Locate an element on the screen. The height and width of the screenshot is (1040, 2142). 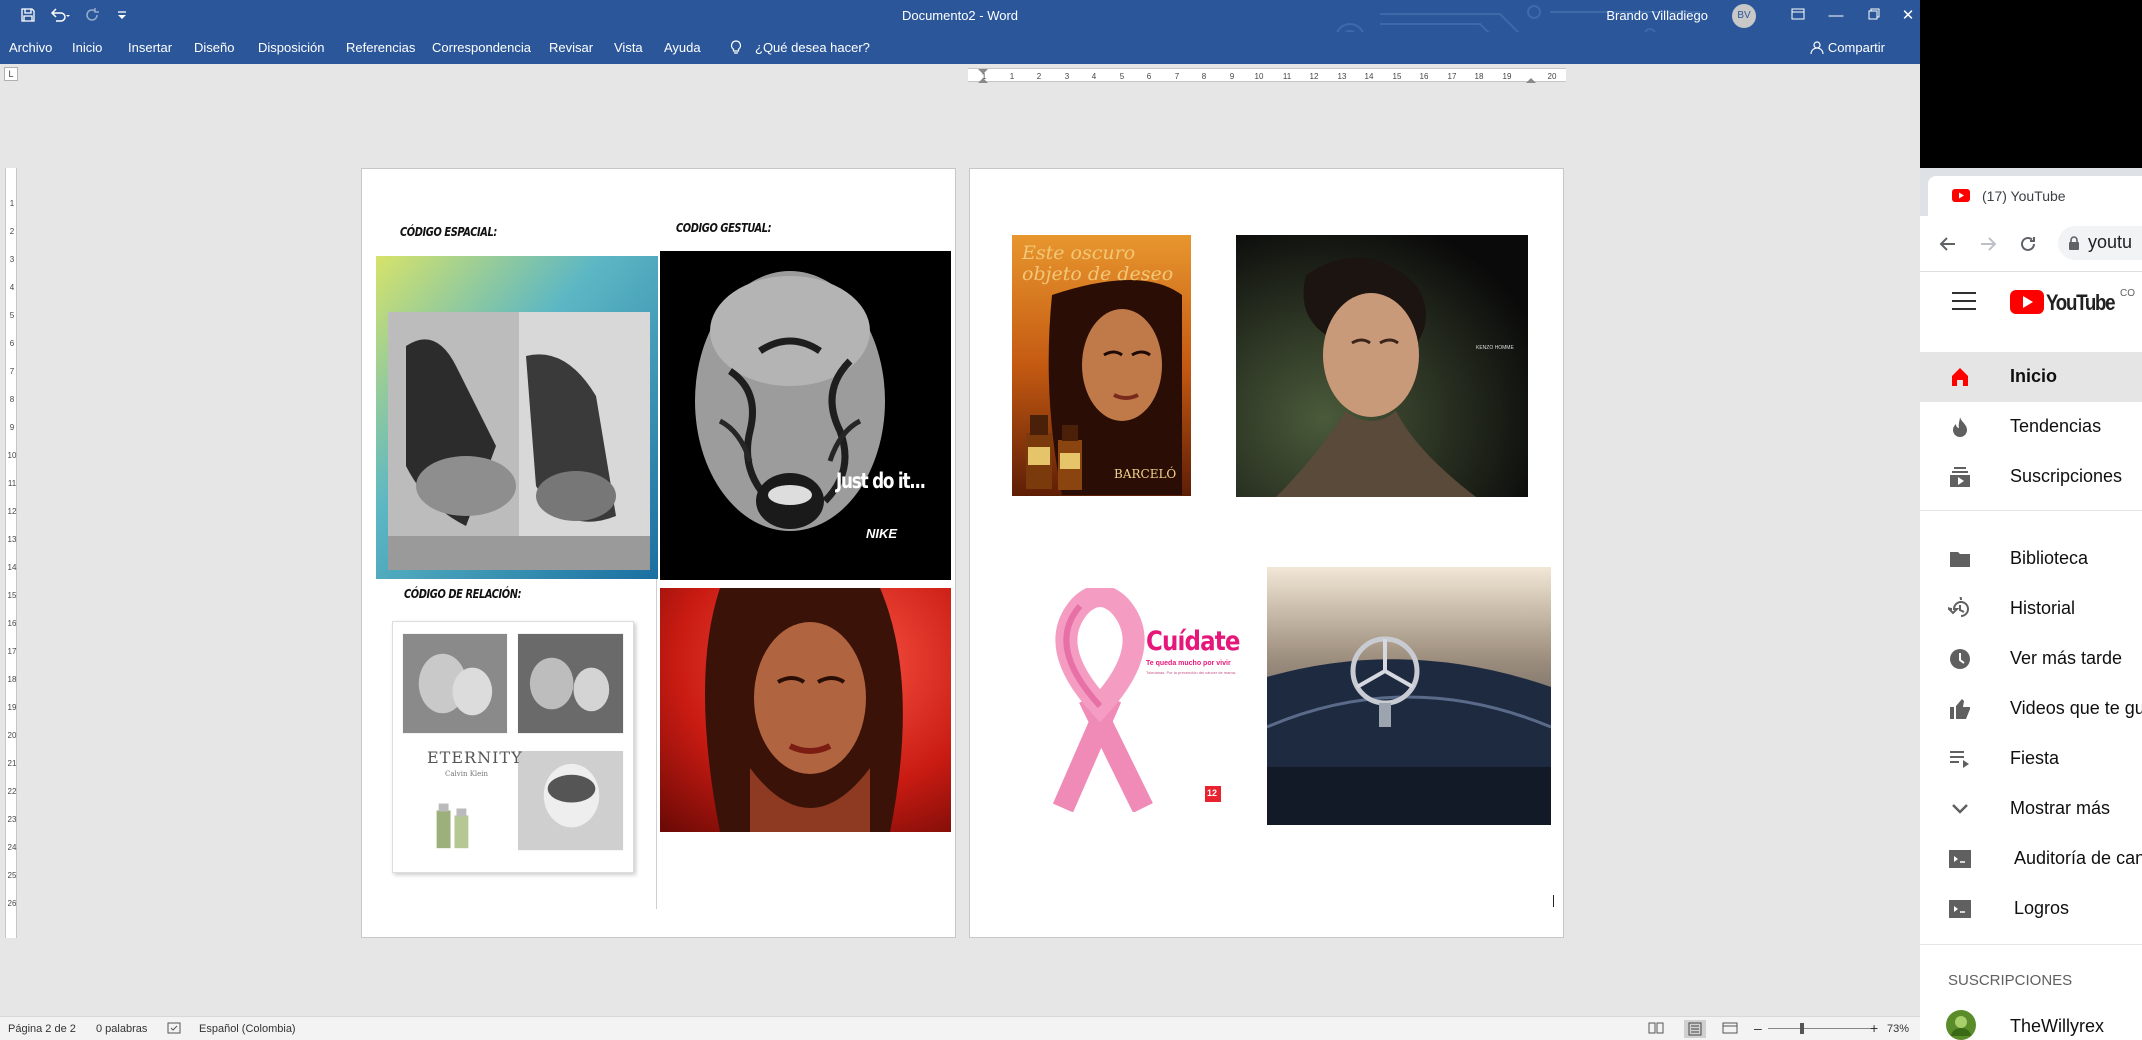
svg-text: 17 is located at coordinates (12, 651).